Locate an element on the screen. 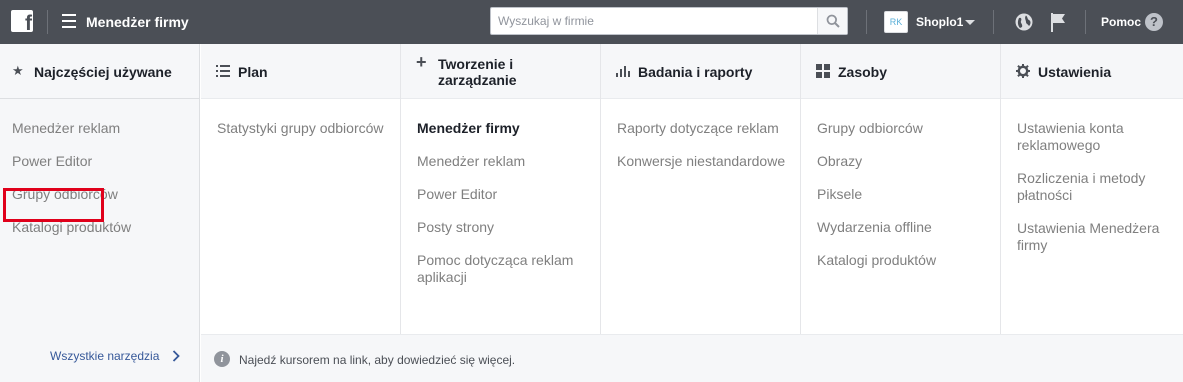 This screenshot has height=382, width=1183. star-icon: ★ is located at coordinates (18, 70).